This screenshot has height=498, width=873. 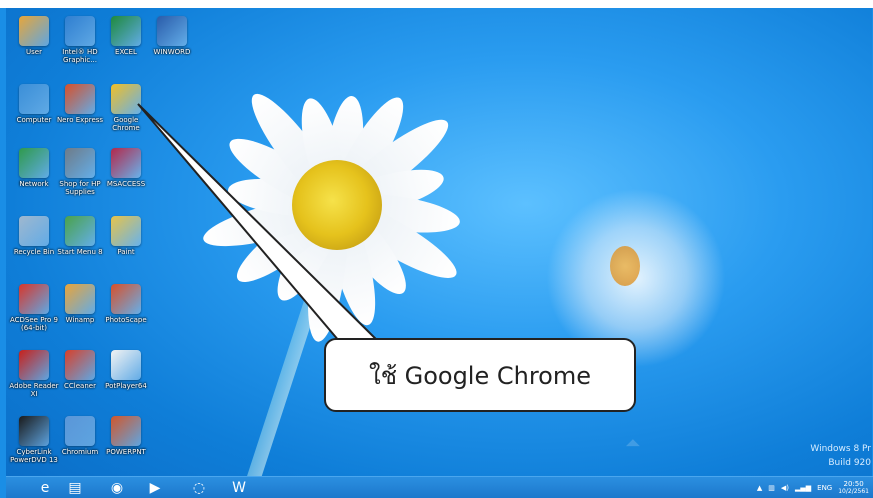 I want to click on input-language: ENG, so click(x=824, y=488).